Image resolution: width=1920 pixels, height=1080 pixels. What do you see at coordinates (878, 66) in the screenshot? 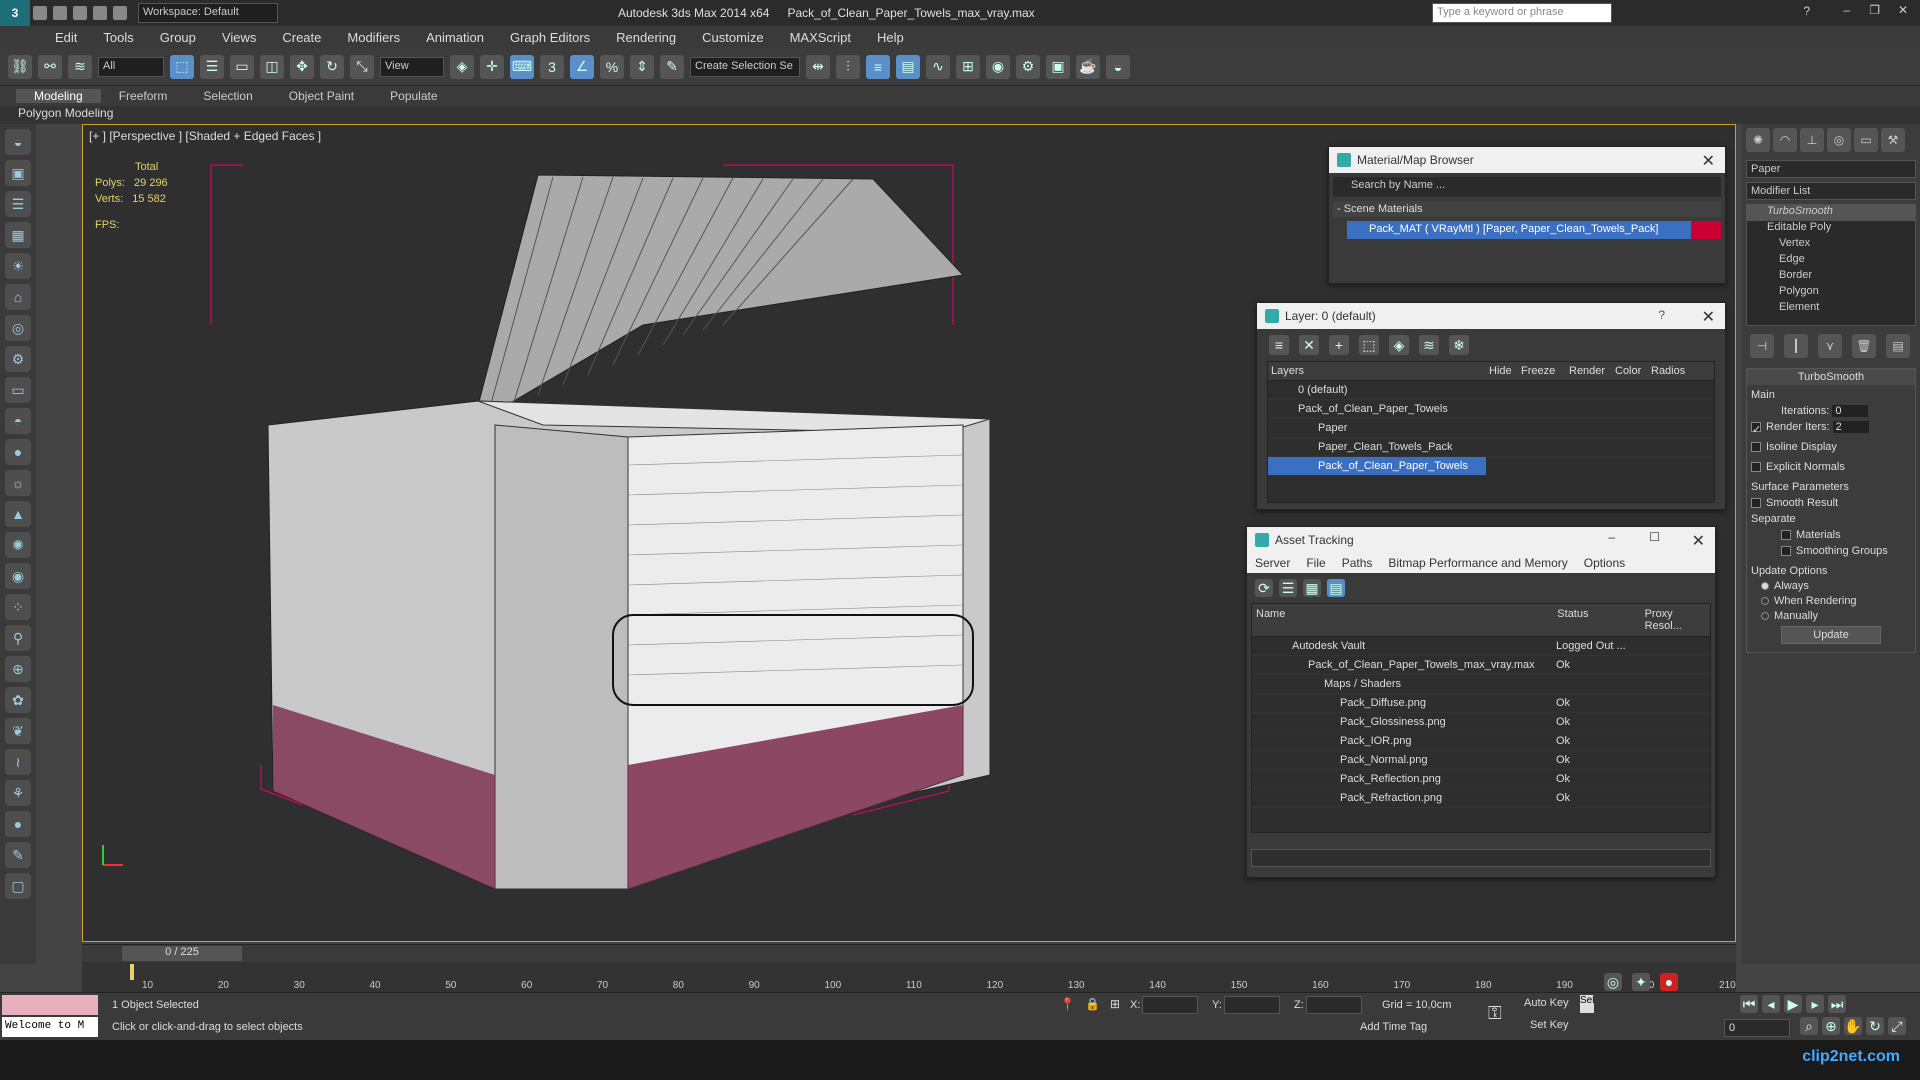
I see `layer-manager-icon: ≡` at bounding box center [878, 66].